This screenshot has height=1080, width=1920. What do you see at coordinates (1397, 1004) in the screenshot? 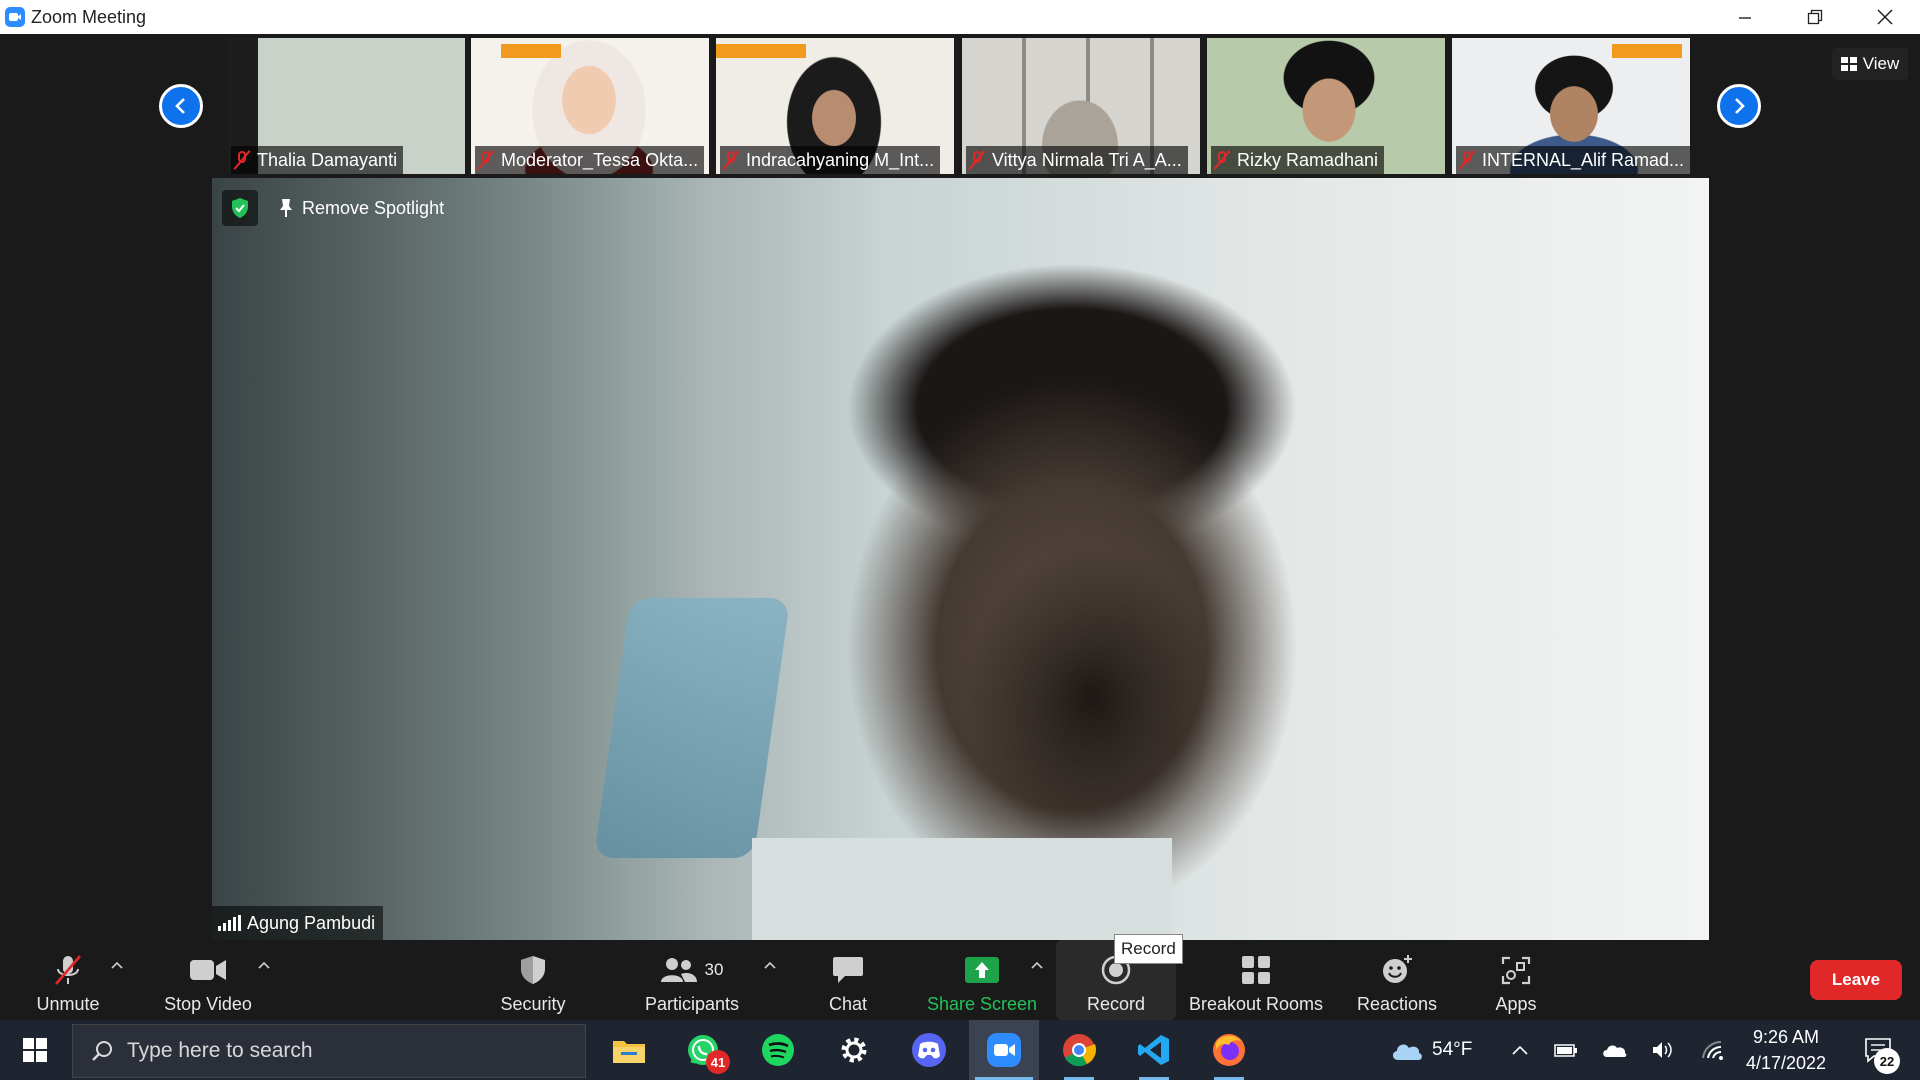
I see `reactions-label: Reactions` at bounding box center [1397, 1004].